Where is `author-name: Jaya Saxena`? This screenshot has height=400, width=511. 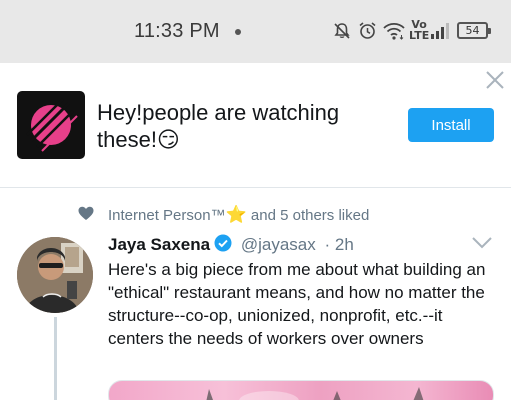 author-name: Jaya Saxena is located at coordinates (159, 244).